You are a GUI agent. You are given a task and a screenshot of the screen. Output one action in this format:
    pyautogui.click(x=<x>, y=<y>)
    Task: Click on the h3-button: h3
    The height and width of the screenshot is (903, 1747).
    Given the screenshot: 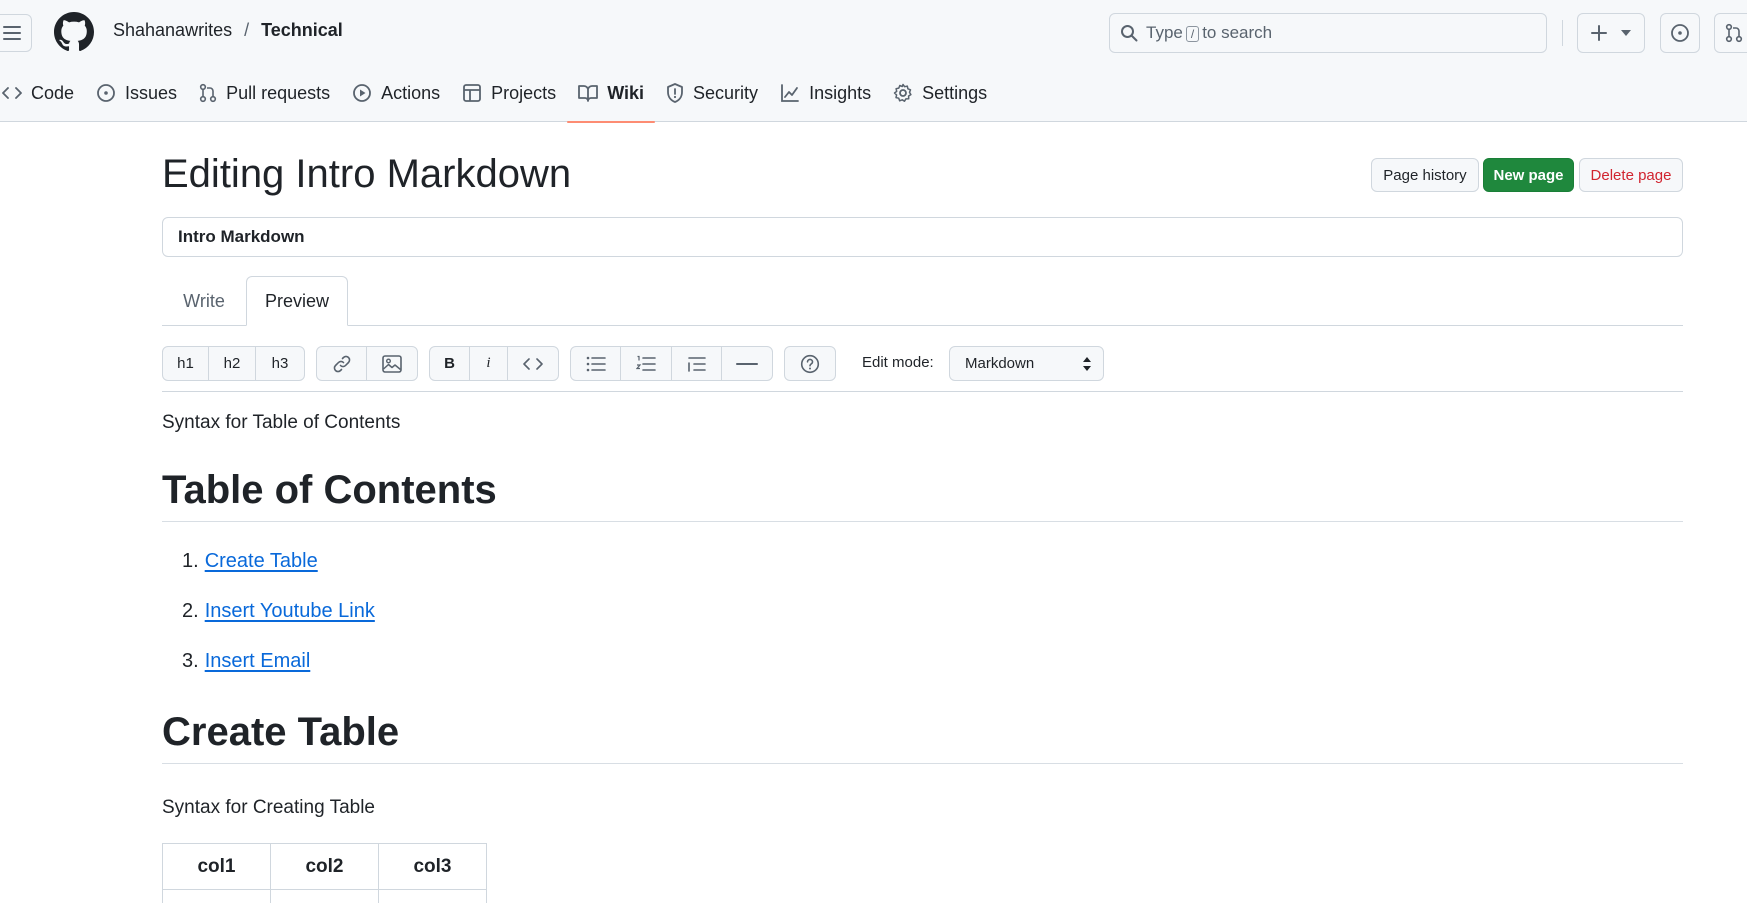 What is the action you would take?
    pyautogui.click(x=280, y=363)
    